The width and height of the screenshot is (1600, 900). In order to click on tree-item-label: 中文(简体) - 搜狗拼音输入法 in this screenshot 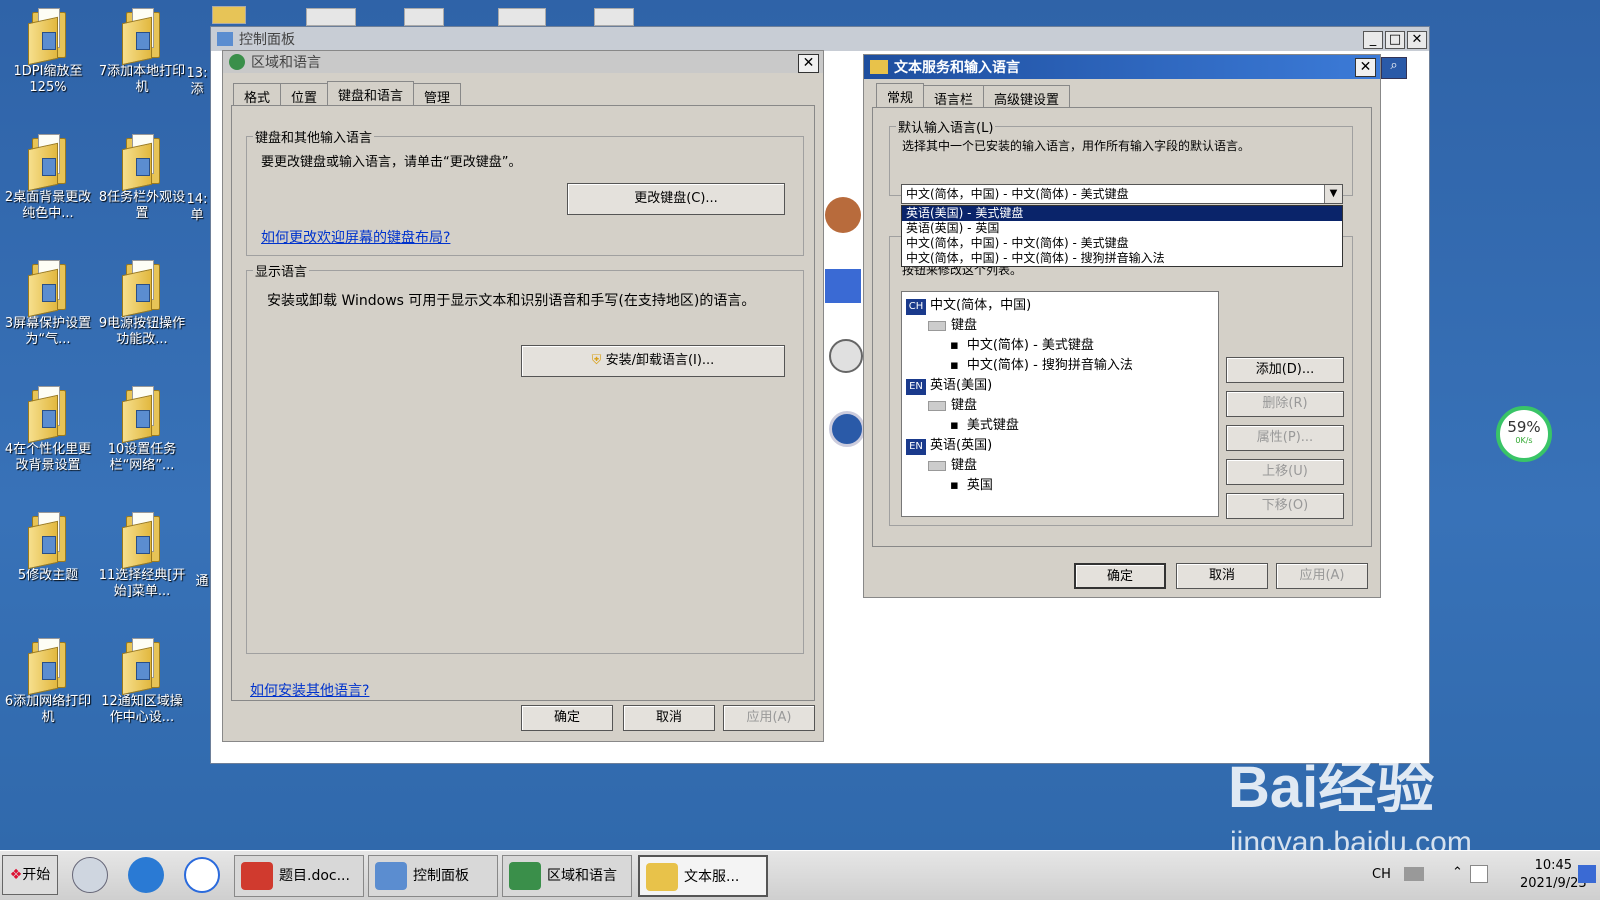, I will do `click(1049, 365)`.